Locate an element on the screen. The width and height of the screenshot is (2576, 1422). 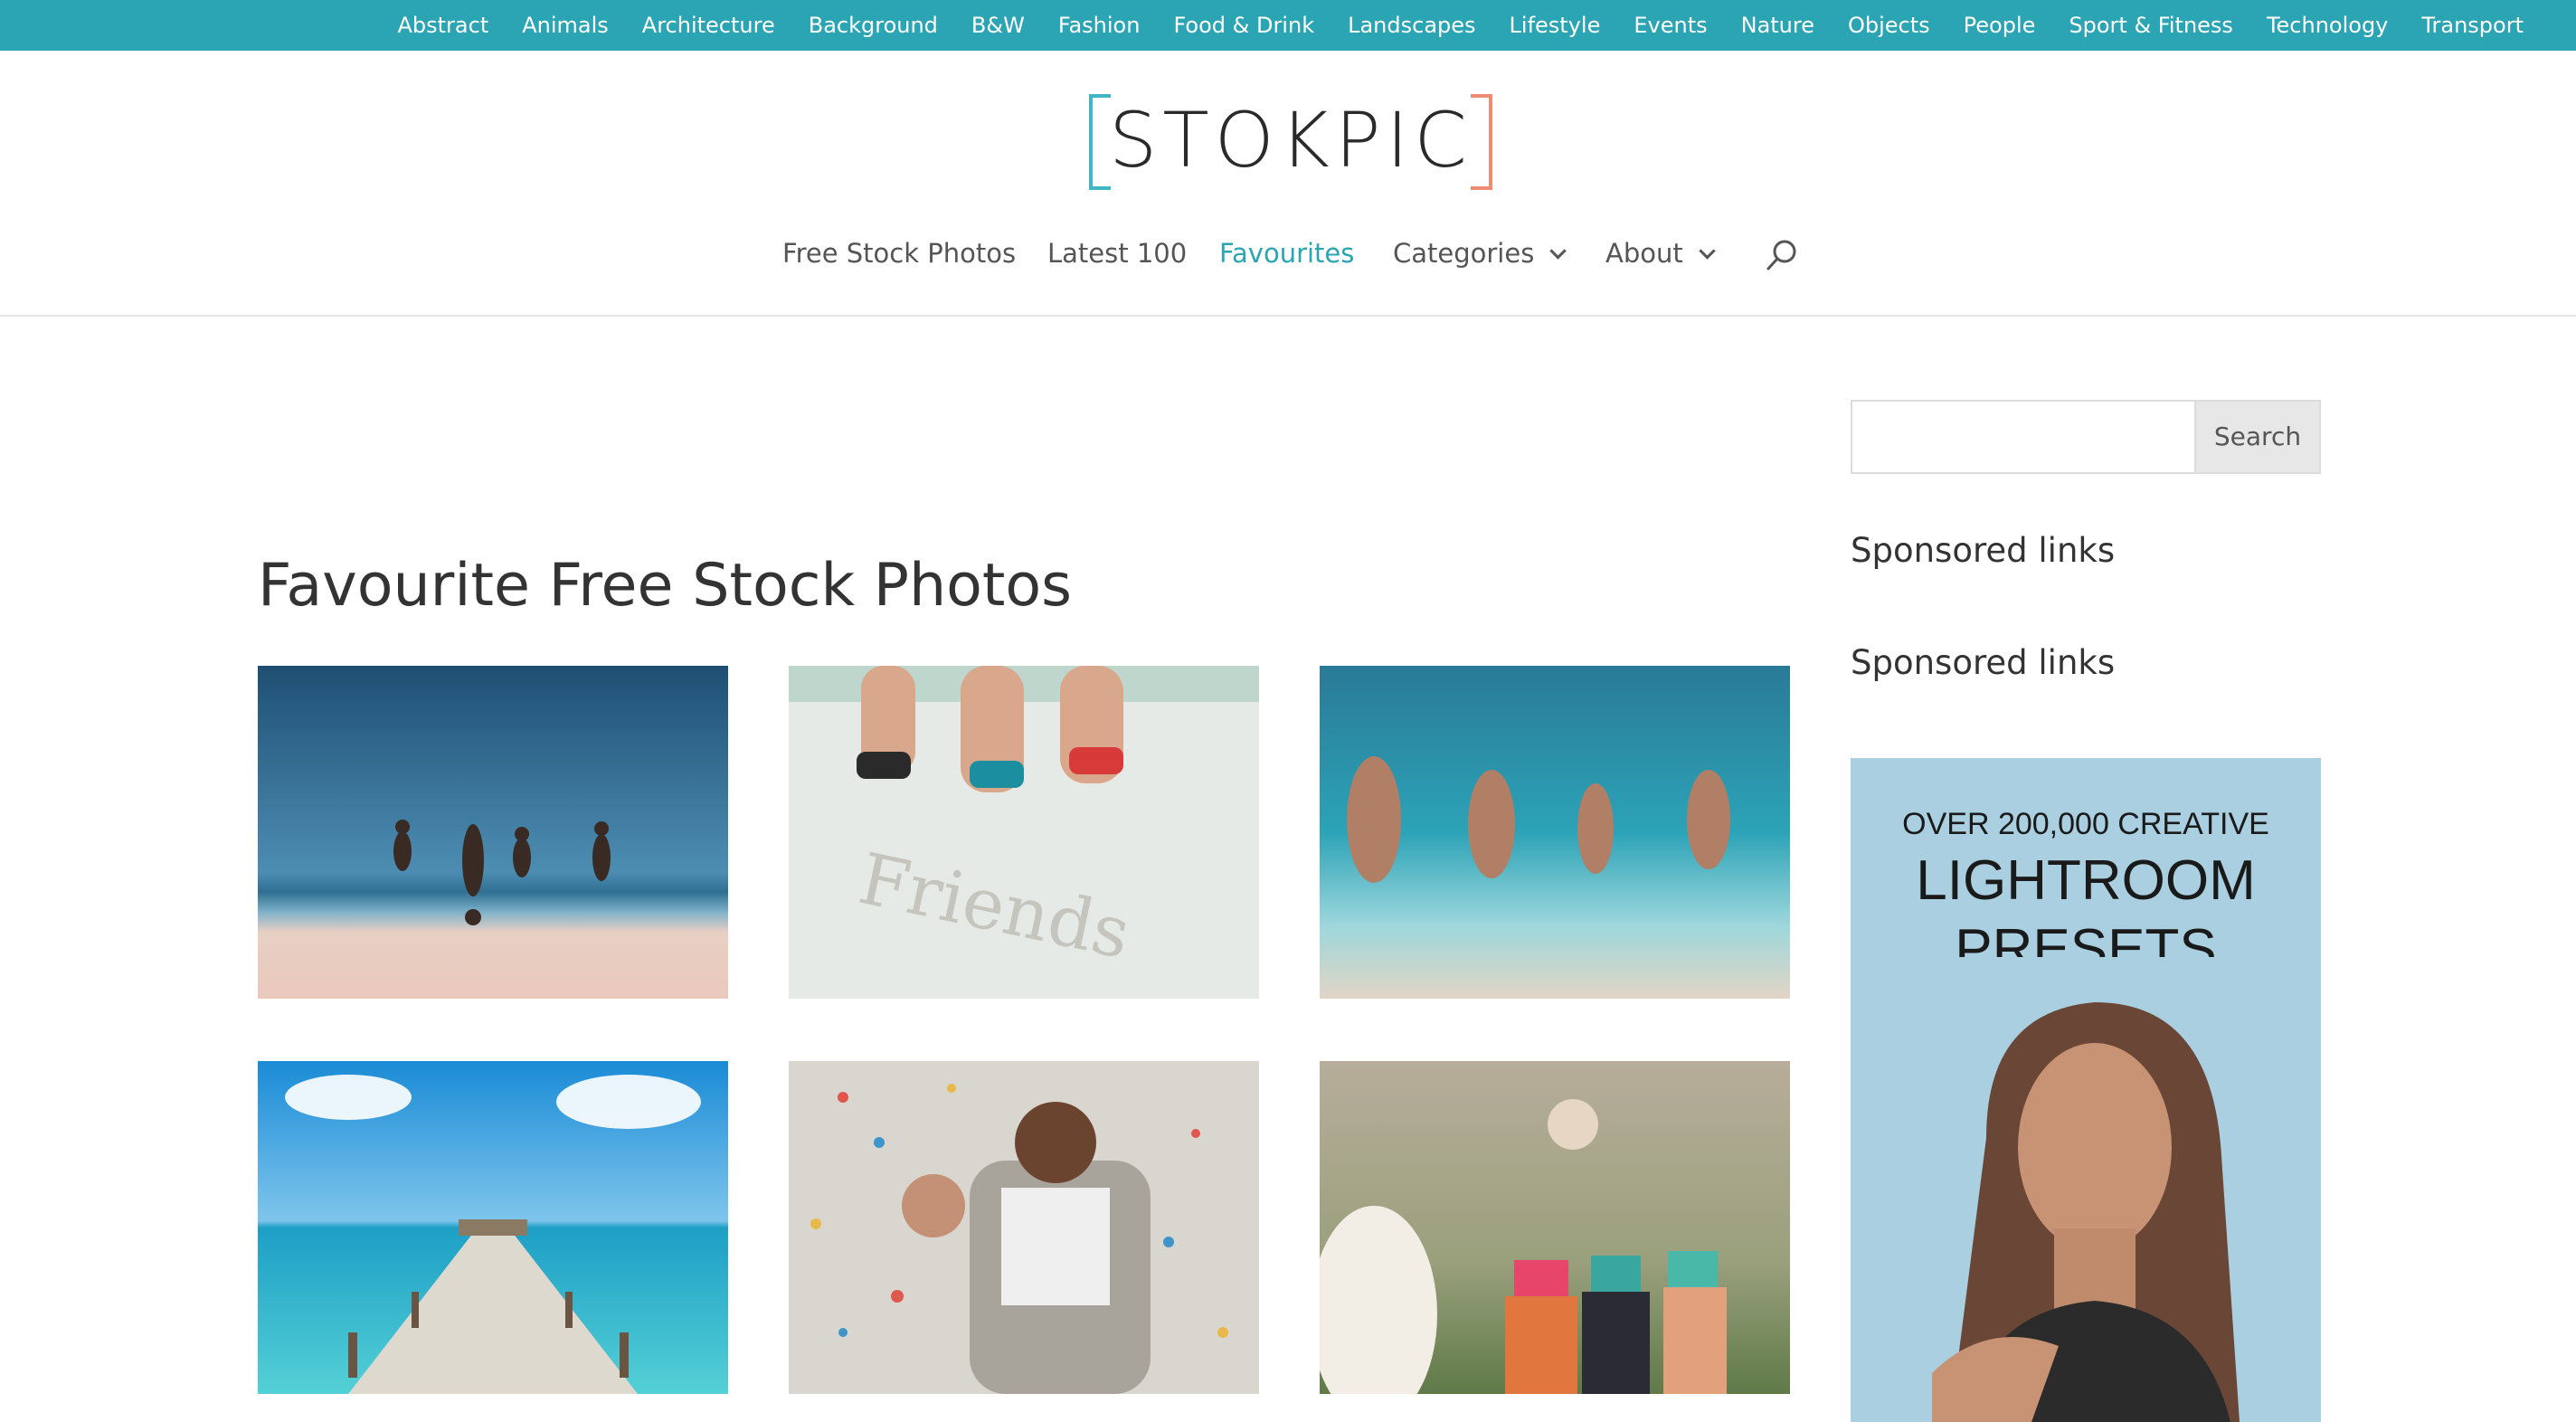
photo-tropical-pier is located at coordinates (493, 1227).